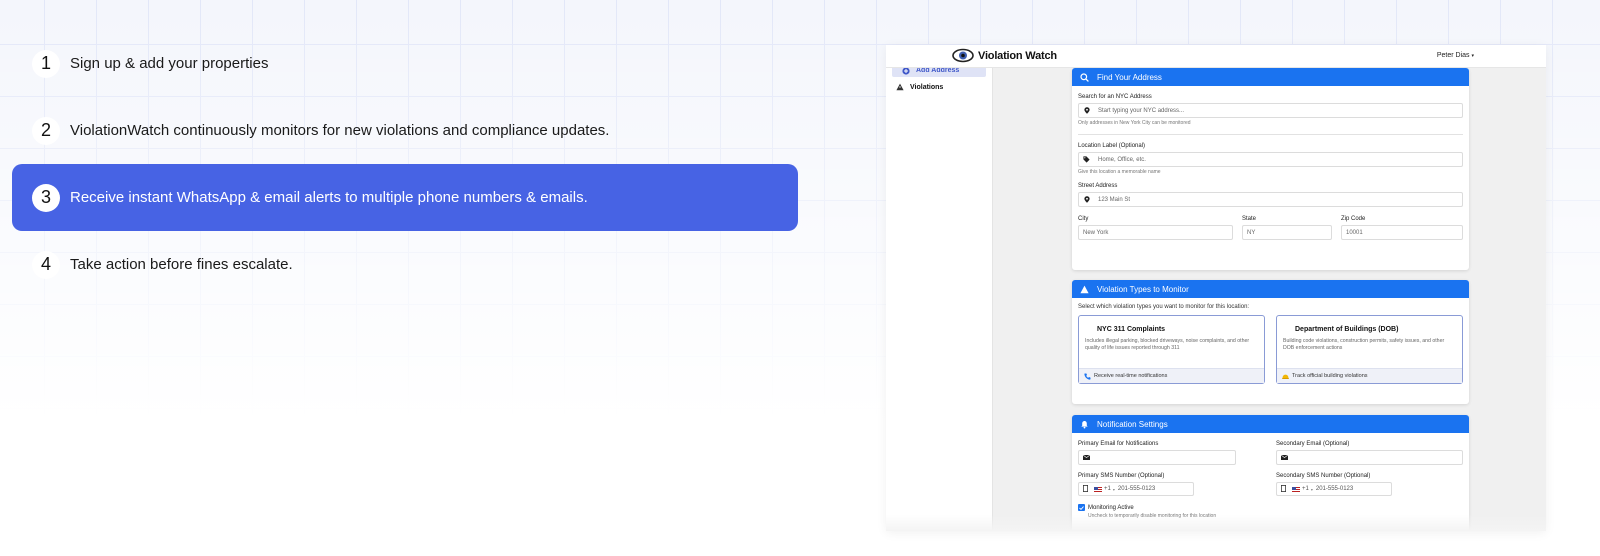 This screenshot has height=556, width=1600. What do you see at coordinates (1098, 186) in the screenshot?
I see `field-label: Street Address` at bounding box center [1098, 186].